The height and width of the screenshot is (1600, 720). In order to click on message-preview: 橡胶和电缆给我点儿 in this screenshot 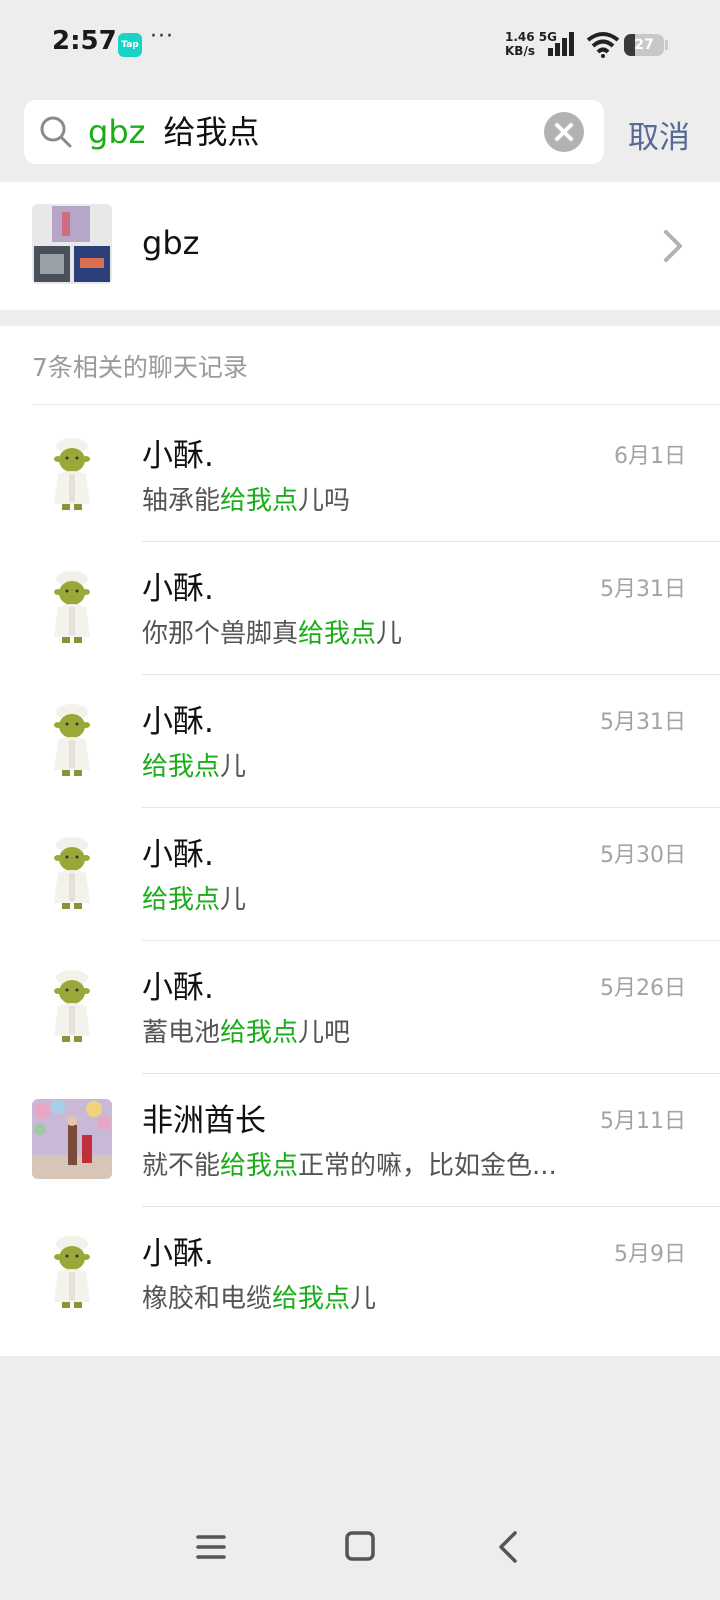, I will do `click(259, 1296)`.